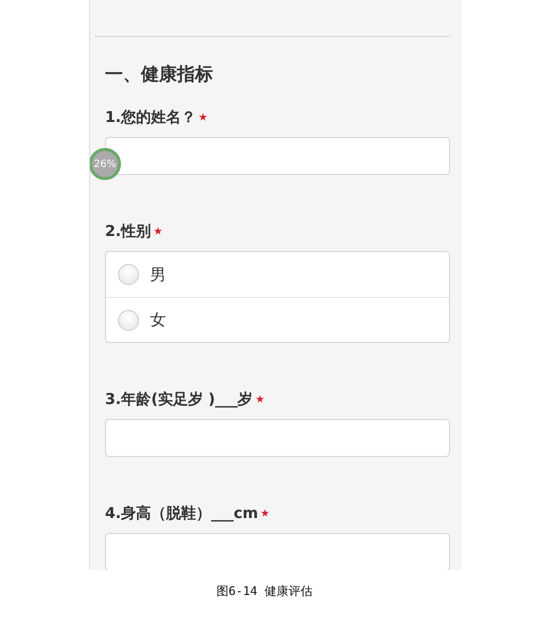  Describe the element at coordinates (159, 75) in the screenshot. I see `section-title: 一、健康指标` at that location.